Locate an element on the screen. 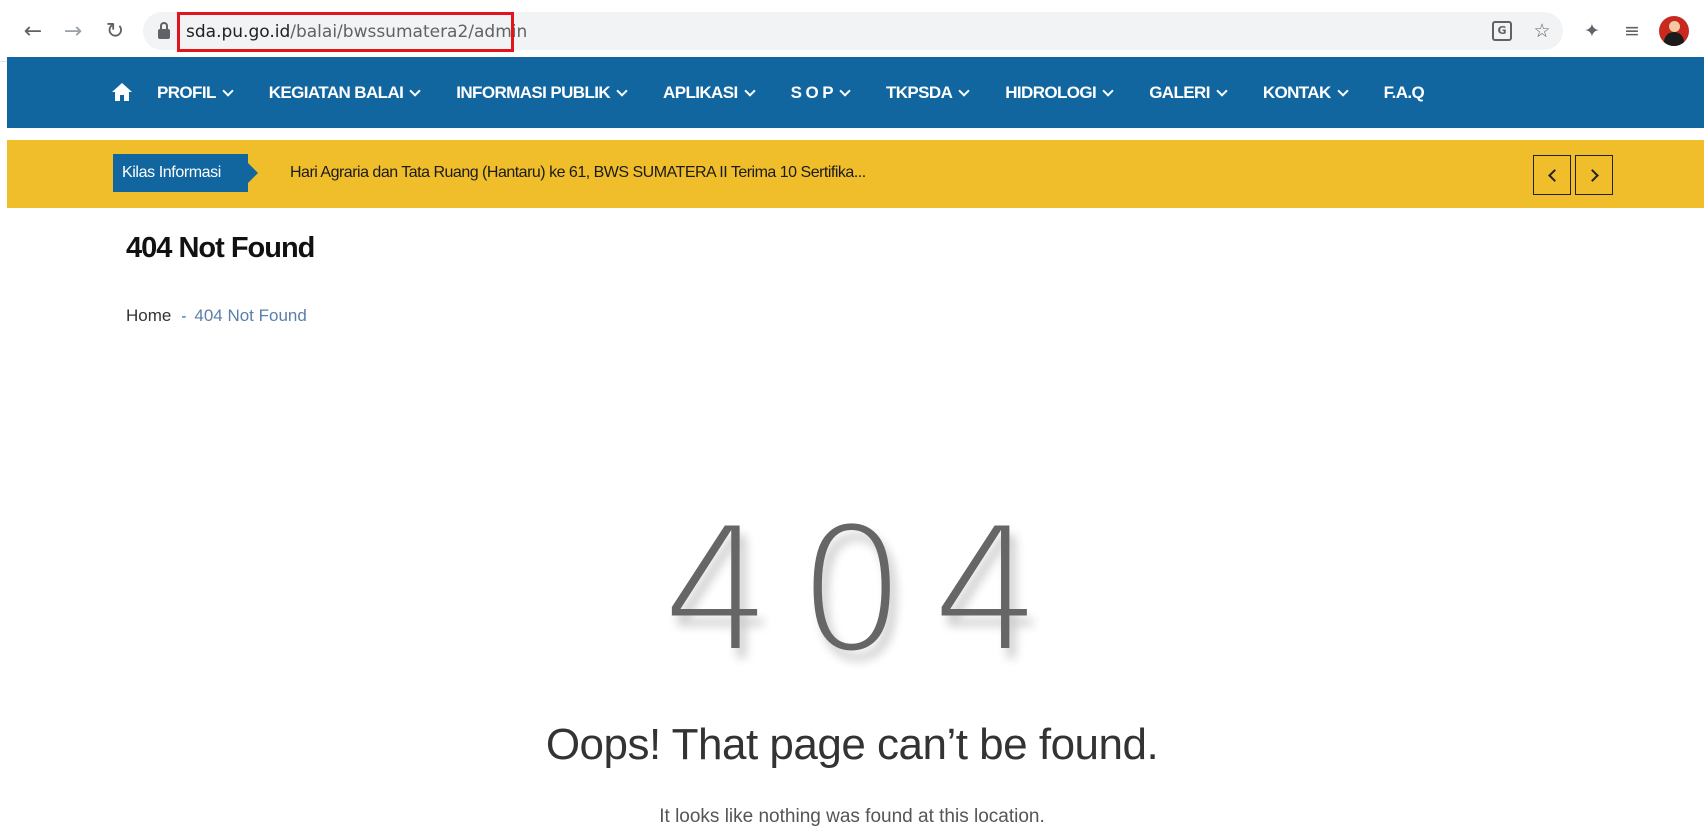 The image size is (1704, 832). lock-icon is located at coordinates (164, 30).